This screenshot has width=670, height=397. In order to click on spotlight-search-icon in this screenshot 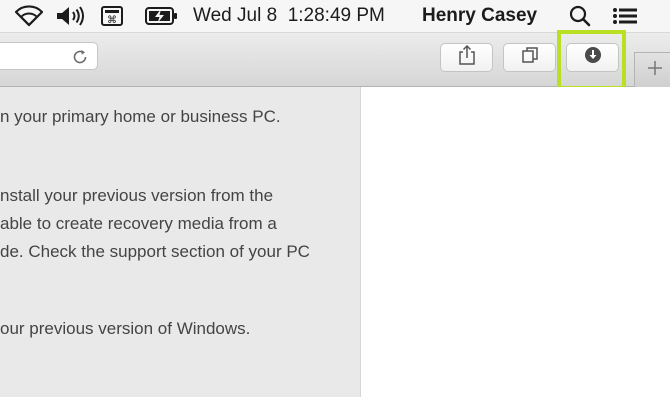, I will do `click(580, 16)`.